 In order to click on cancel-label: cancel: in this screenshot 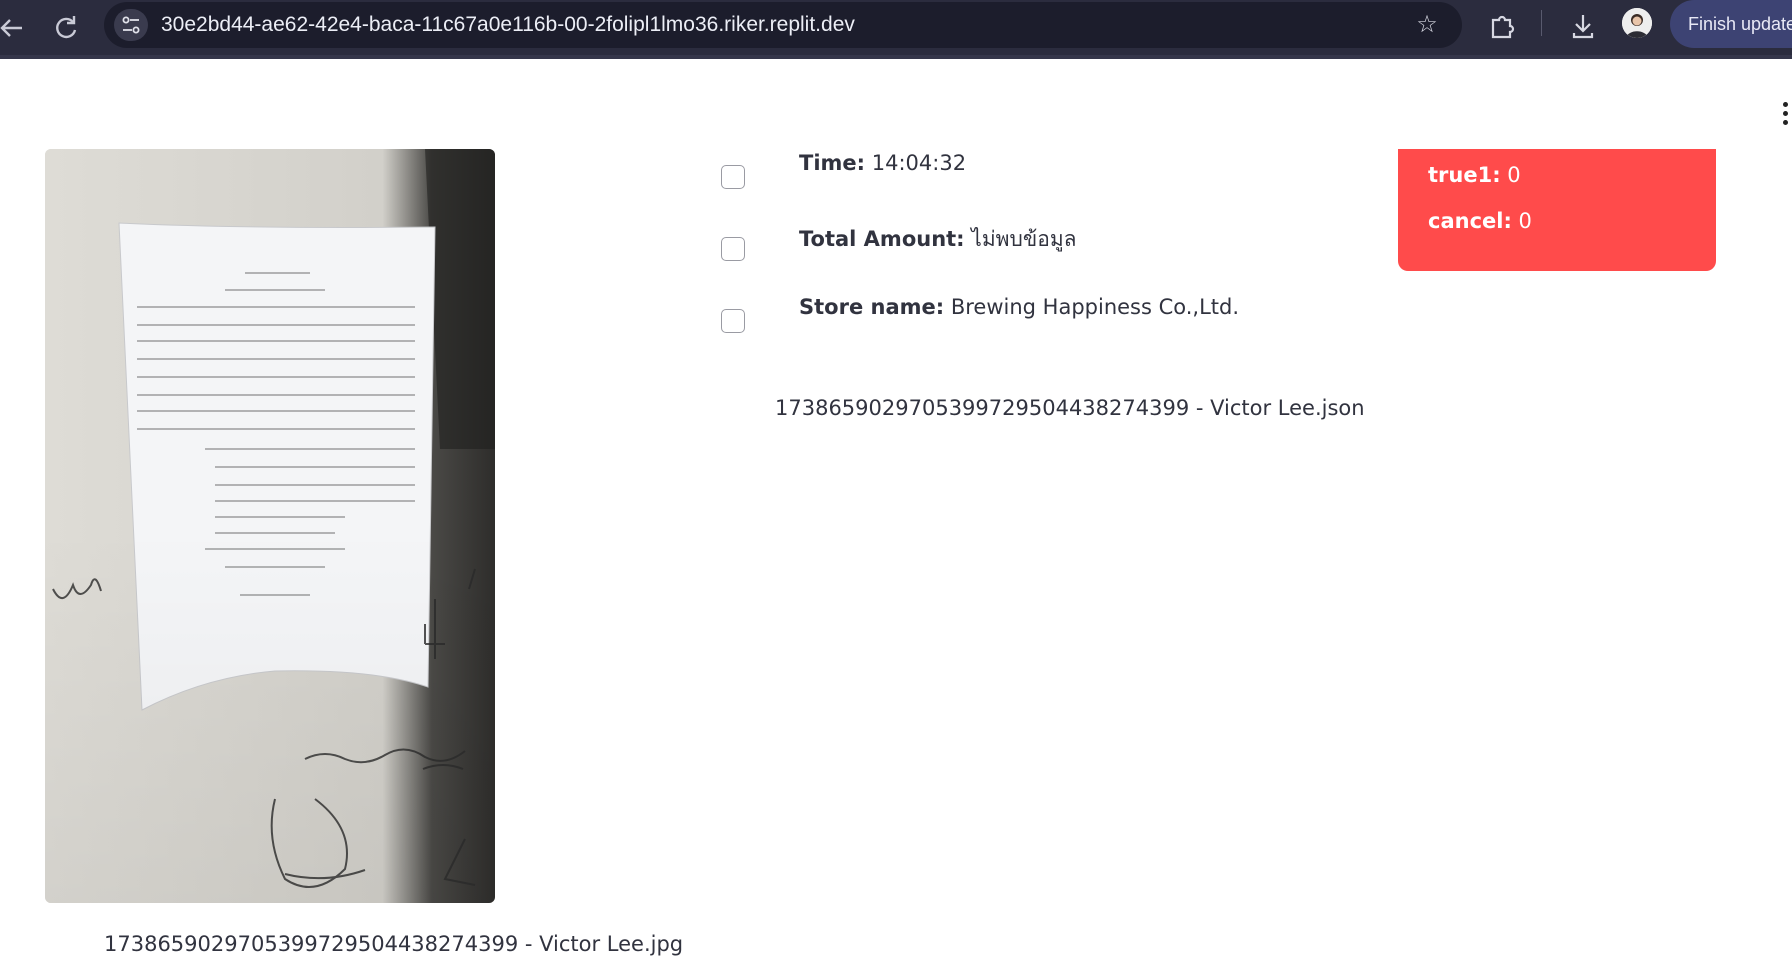, I will do `click(1470, 221)`.